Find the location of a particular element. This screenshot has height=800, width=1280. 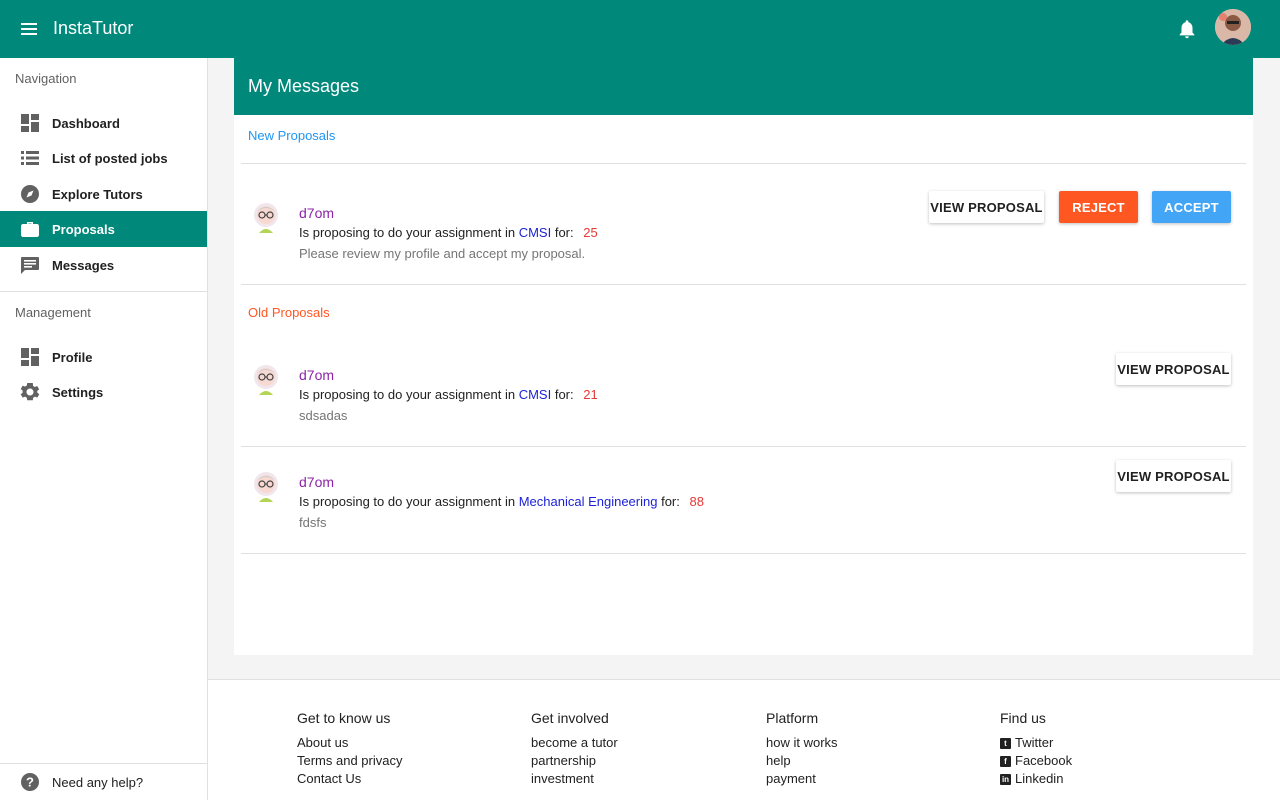

subject-link: Mechanical Engineering is located at coordinates (588, 501).